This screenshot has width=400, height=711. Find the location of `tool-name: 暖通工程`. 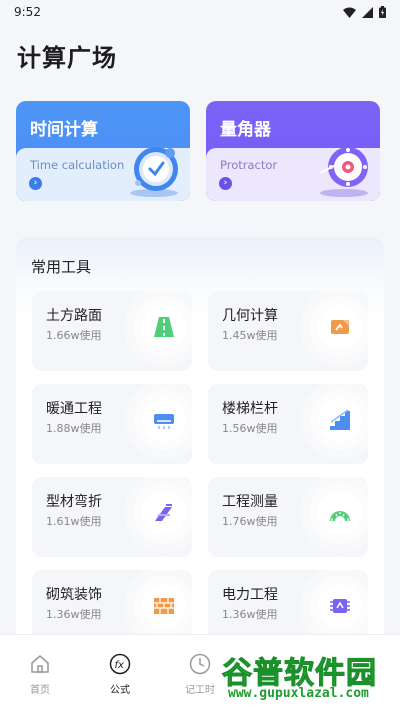

tool-name: 暖通工程 is located at coordinates (74, 409).